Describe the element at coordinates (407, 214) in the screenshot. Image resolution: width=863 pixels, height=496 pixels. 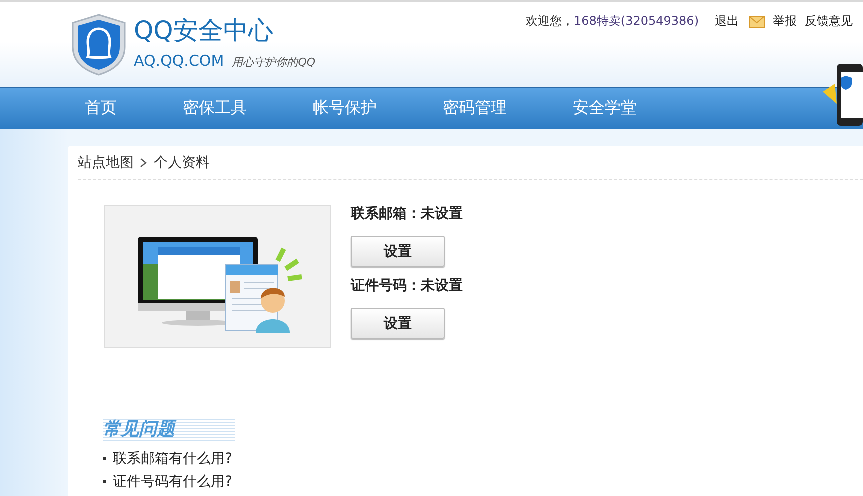
I see `field-status-label: 联系邮箱：未设置` at that location.